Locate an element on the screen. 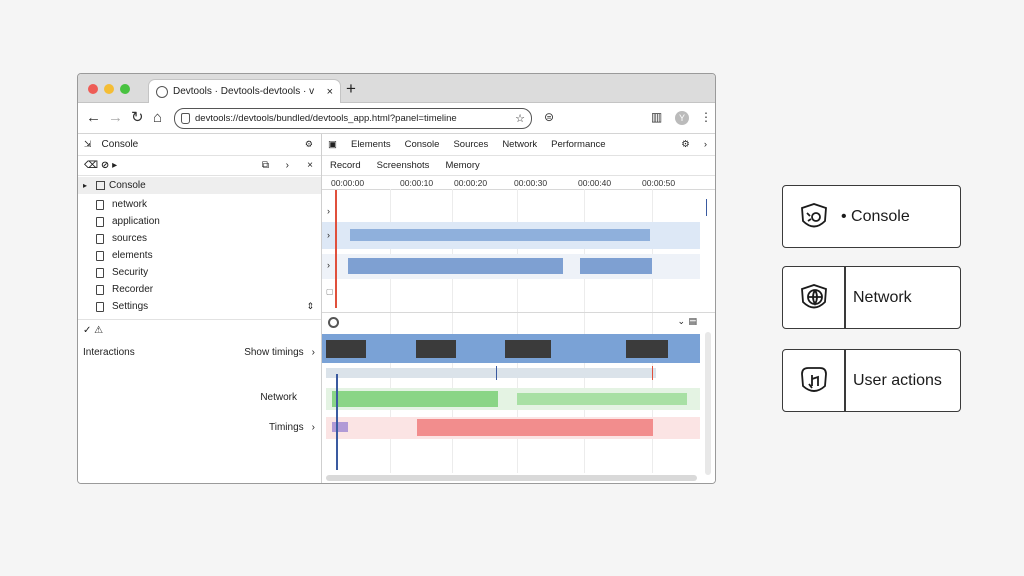 Image resolution: width=1024 pixels, height=576 pixels. settings-gear-icon: ⚙ is located at coordinates (685, 144).